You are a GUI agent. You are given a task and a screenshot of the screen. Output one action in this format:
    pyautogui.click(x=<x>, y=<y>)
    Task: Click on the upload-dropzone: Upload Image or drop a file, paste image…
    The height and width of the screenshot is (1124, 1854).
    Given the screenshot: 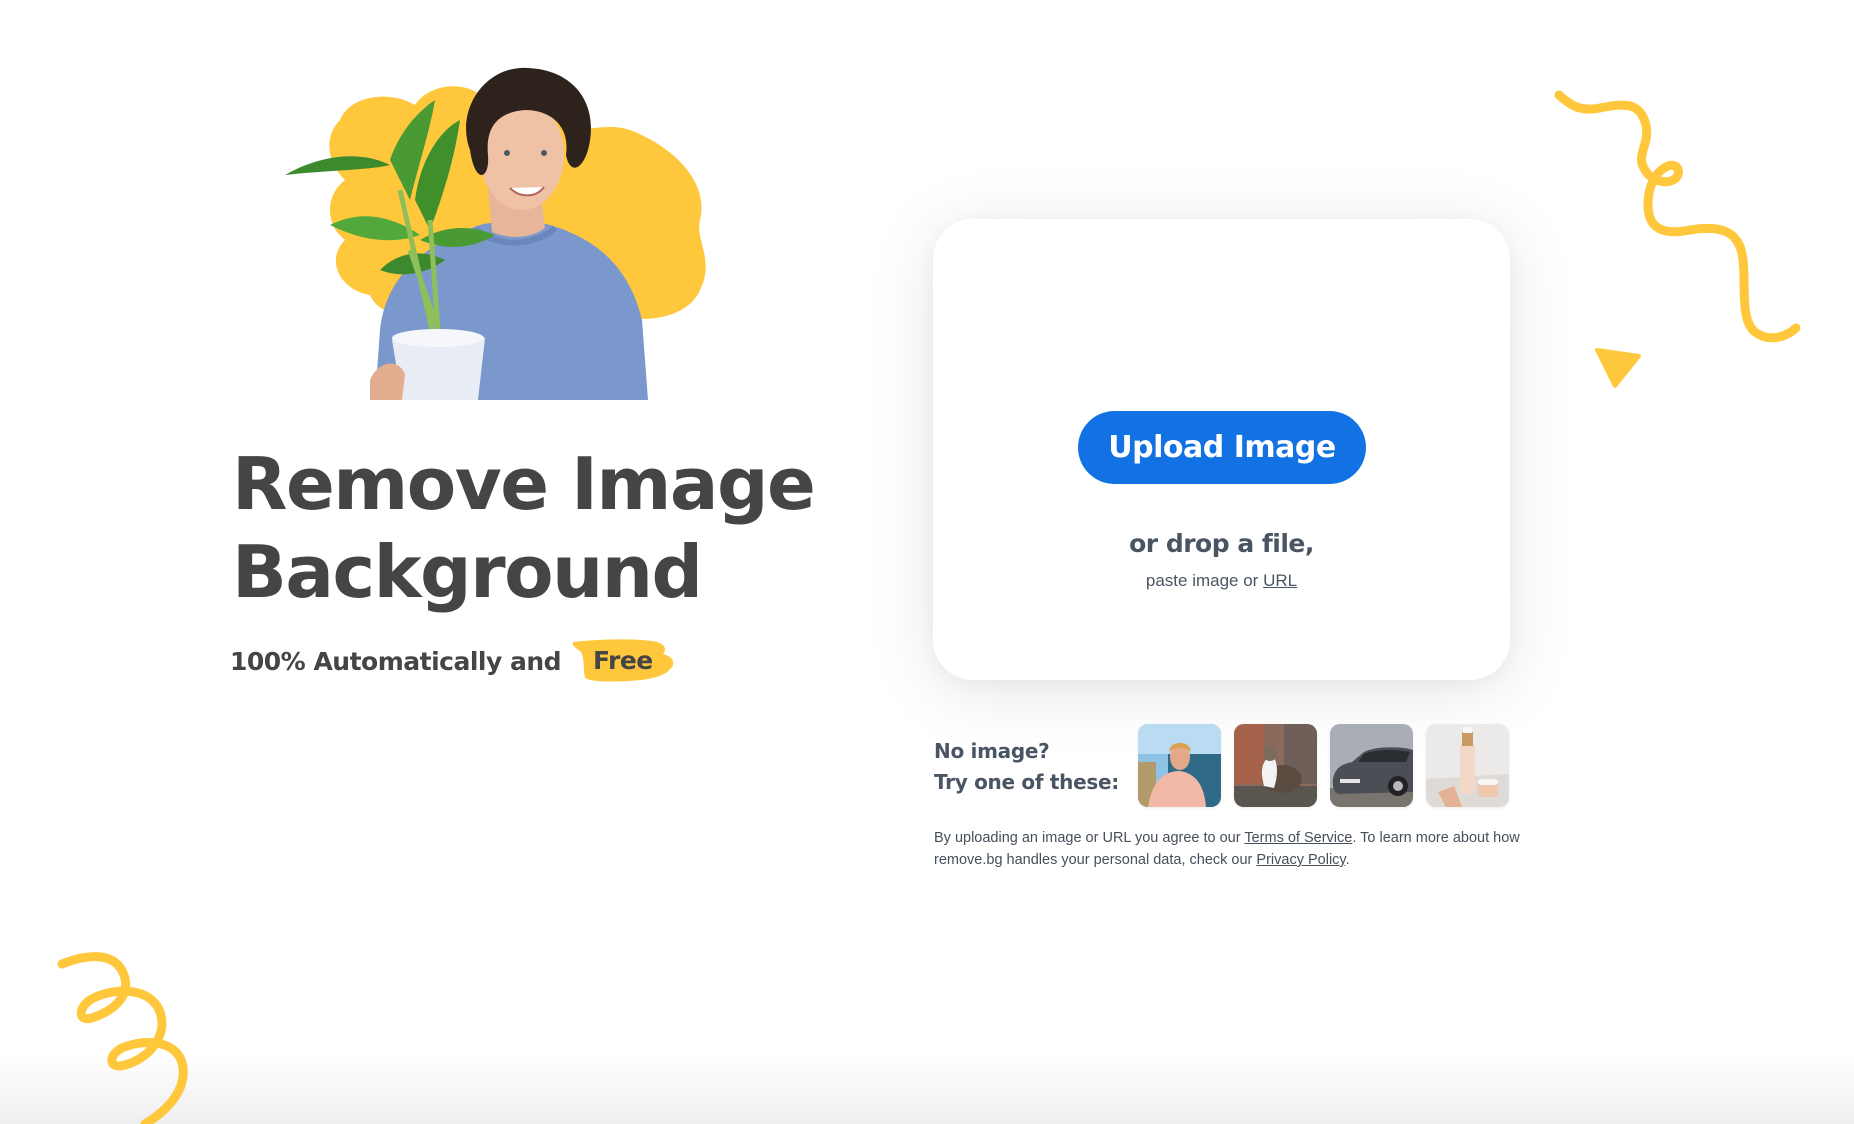 What is the action you would take?
    pyautogui.click(x=1221, y=449)
    